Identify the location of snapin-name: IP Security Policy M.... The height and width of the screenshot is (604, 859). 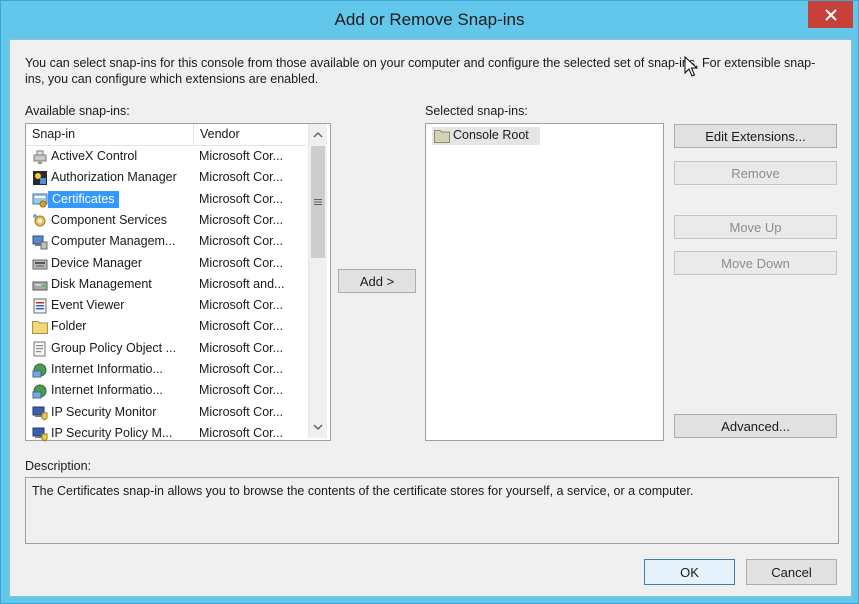
(112, 432).